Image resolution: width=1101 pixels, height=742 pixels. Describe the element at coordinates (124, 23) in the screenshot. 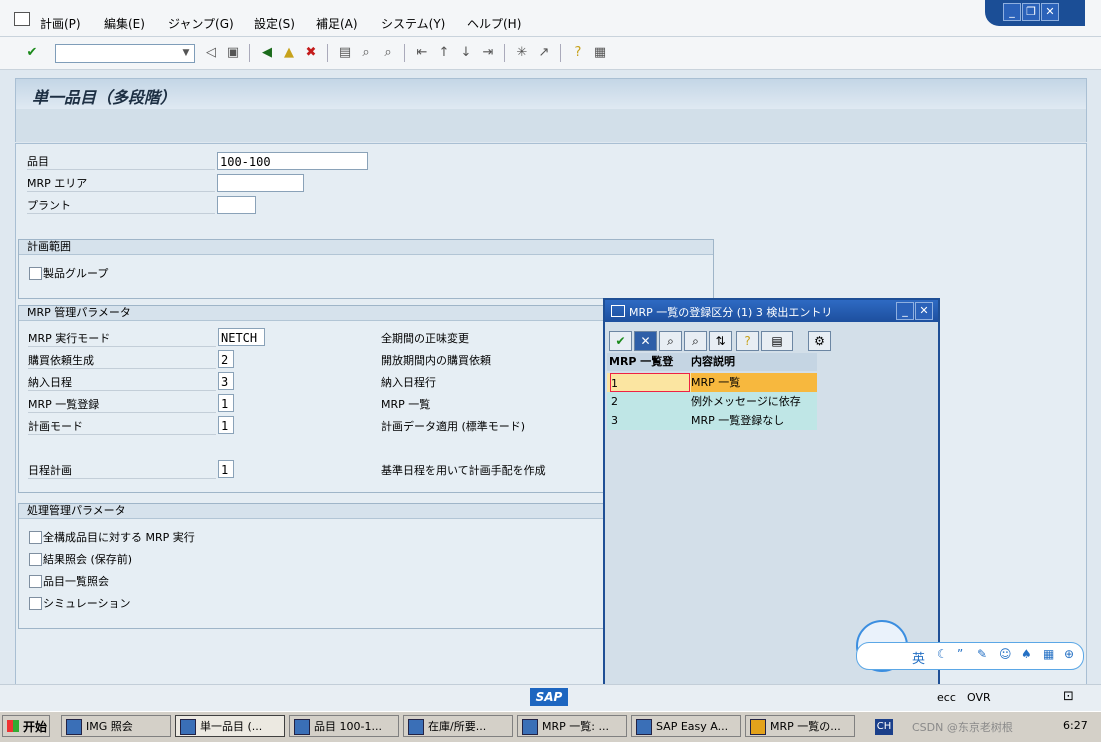

I see `menu-edit: 編集(E)` at that location.